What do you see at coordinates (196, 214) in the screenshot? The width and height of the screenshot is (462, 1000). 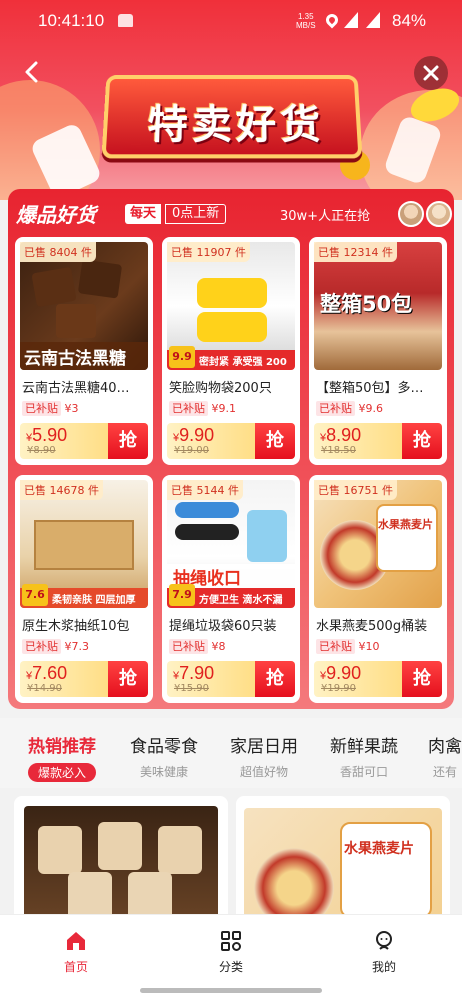 I see `refresh-time: 0点上新` at bounding box center [196, 214].